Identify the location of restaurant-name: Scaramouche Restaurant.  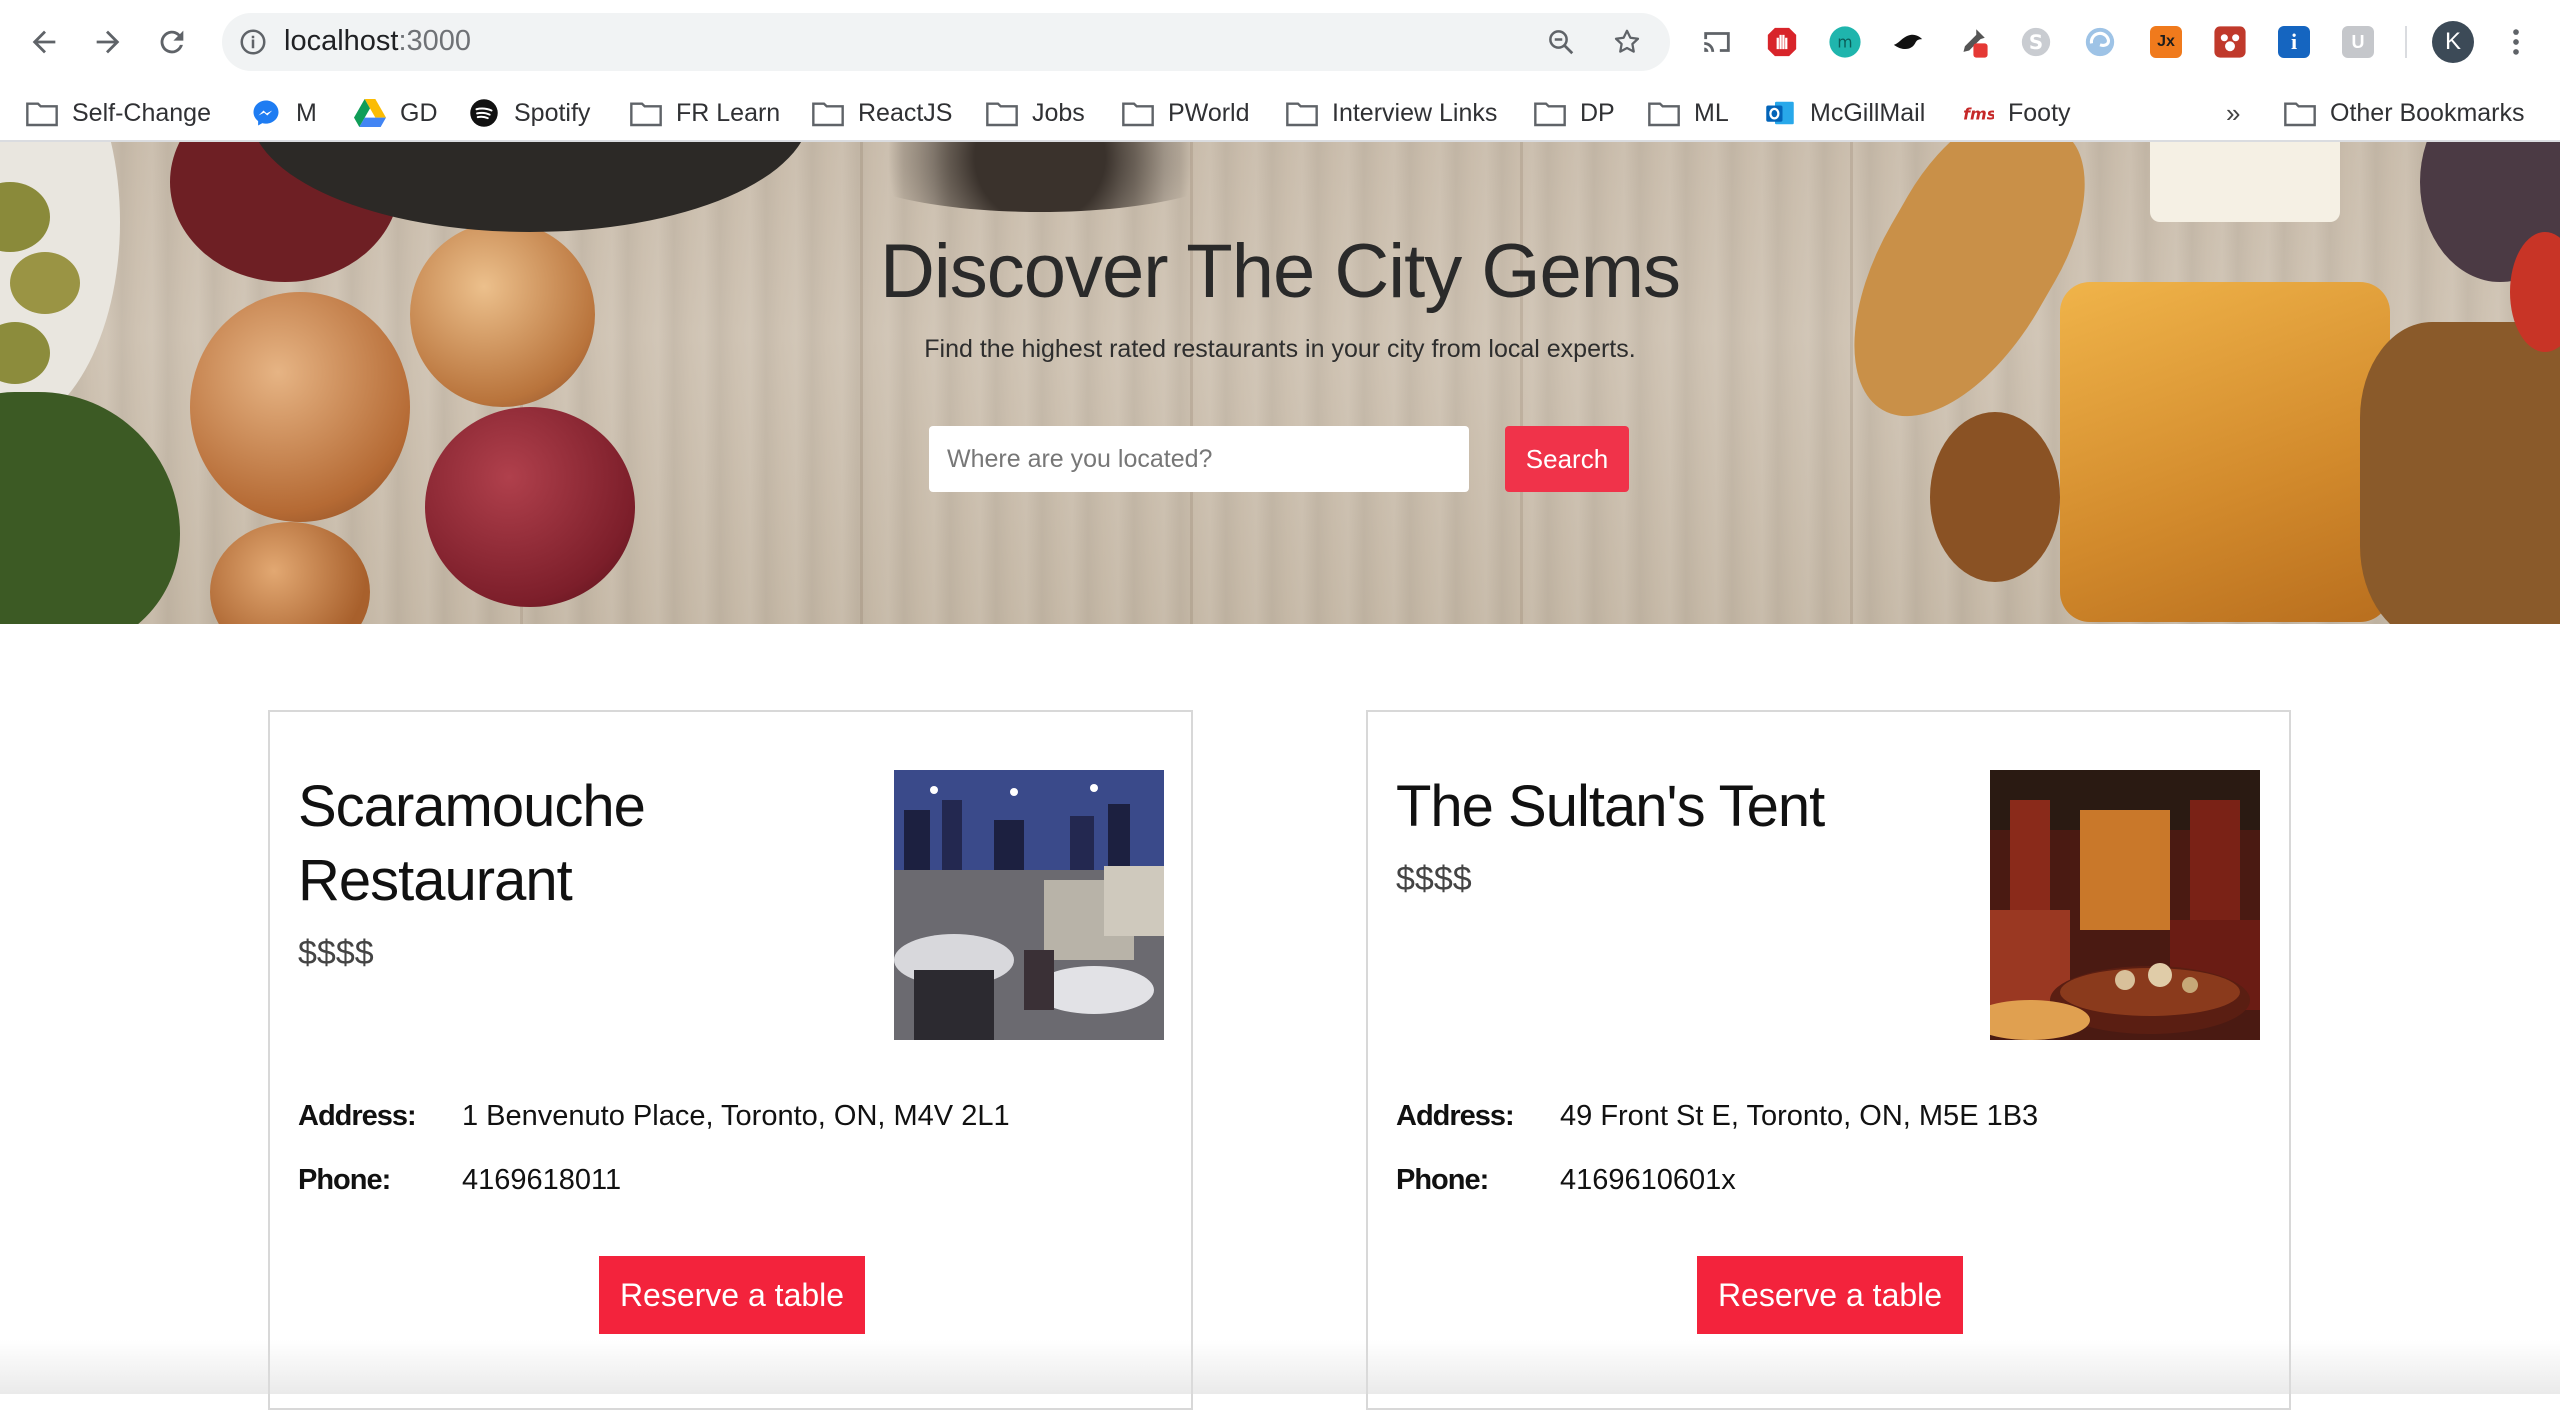
(472, 843).